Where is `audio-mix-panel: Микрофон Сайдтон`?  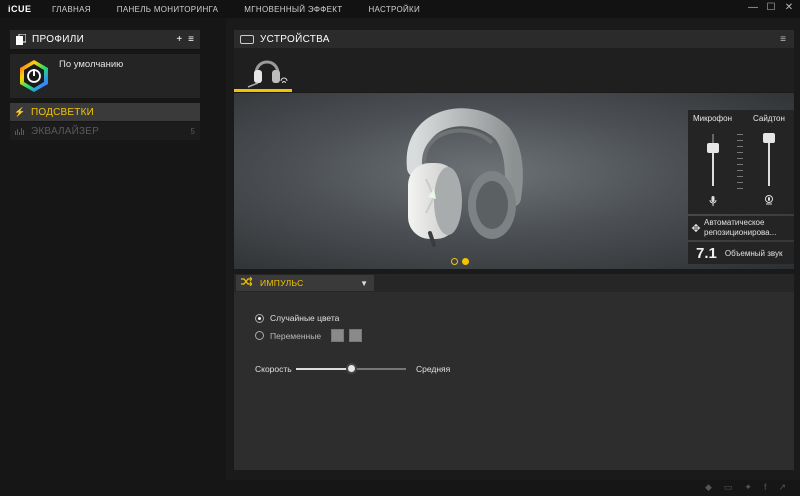
audio-mix-panel: Микрофон Сайдтон is located at coordinates (741, 162).